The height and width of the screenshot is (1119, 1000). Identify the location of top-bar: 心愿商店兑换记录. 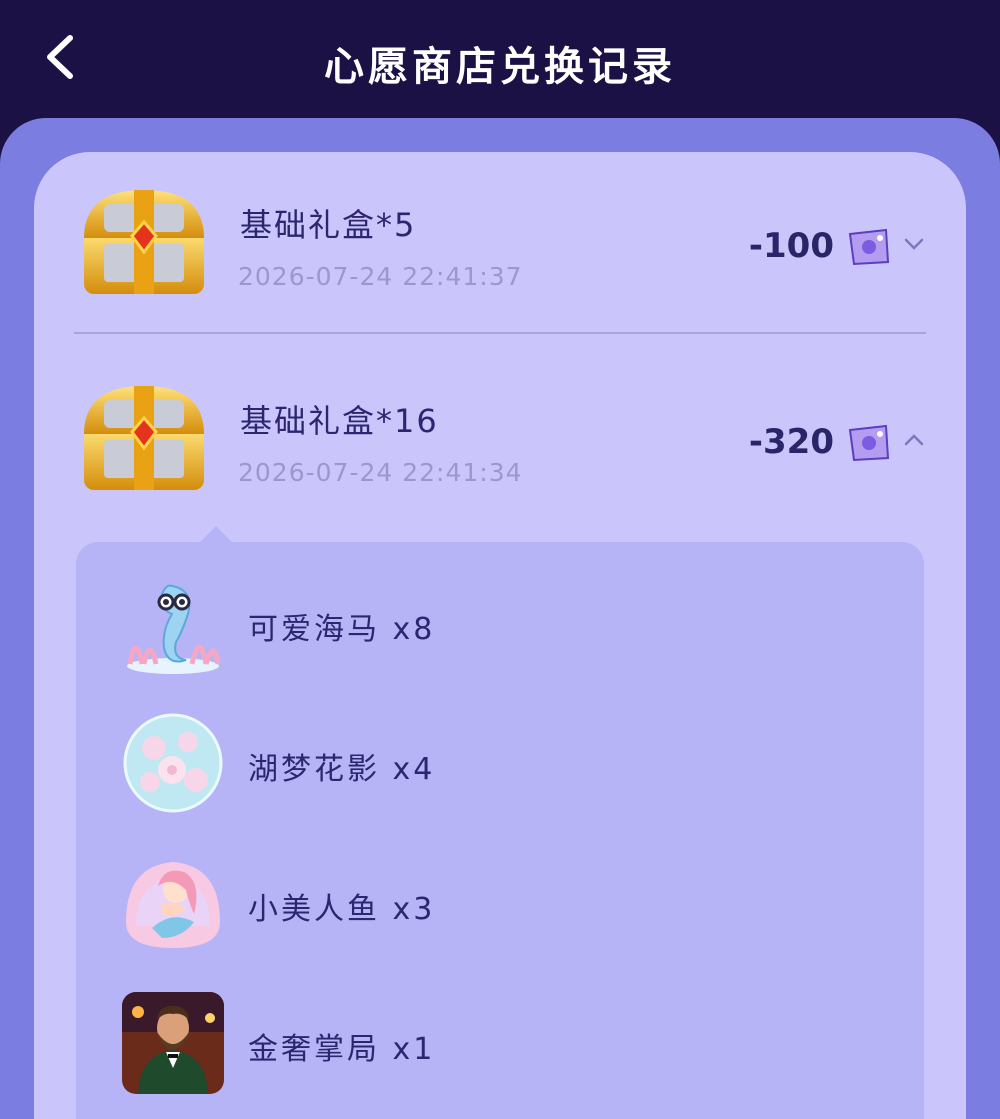
(500, 59).